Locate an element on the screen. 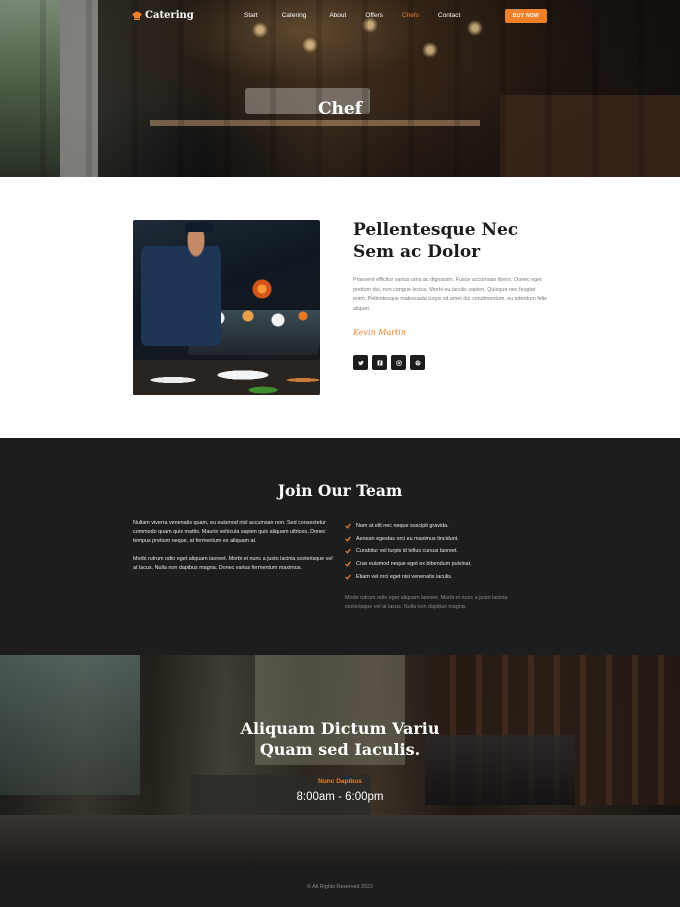  opening-time: 8:00am - 6:00pm is located at coordinates (340, 797).